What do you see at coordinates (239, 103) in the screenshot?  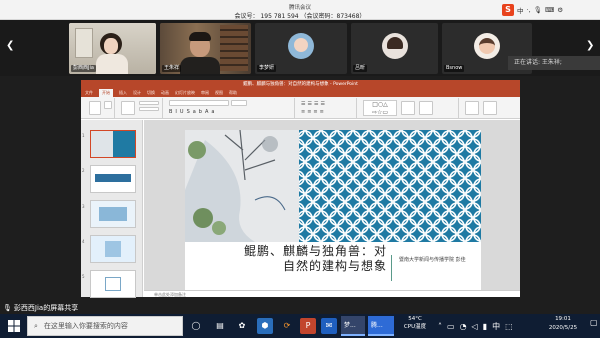 I see `font-size-select` at bounding box center [239, 103].